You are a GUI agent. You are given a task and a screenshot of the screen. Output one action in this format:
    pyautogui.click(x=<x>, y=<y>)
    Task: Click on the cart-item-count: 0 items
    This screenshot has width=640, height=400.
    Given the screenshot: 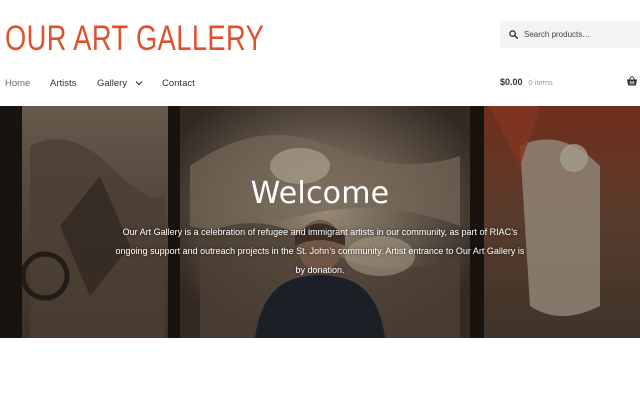 What is the action you would take?
    pyautogui.click(x=540, y=82)
    